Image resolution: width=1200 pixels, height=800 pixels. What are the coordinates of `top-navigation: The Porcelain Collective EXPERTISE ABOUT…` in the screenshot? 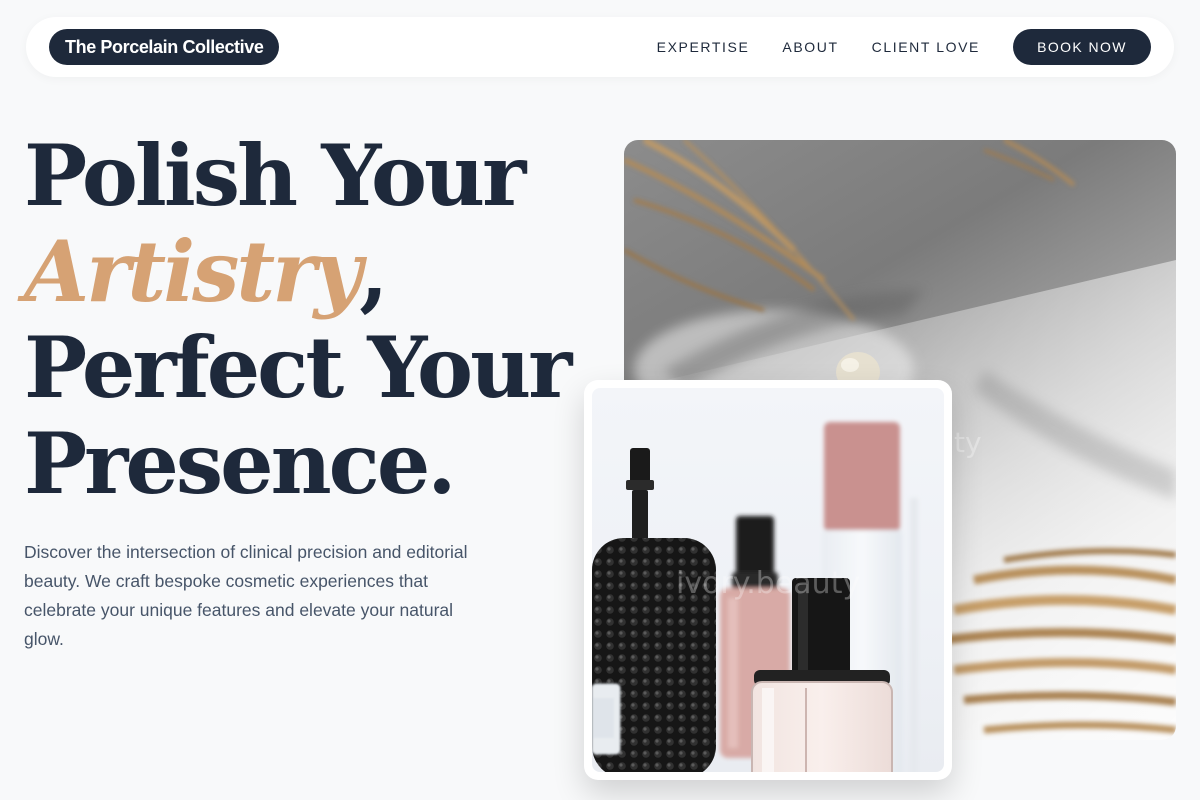 It's located at (600, 47).